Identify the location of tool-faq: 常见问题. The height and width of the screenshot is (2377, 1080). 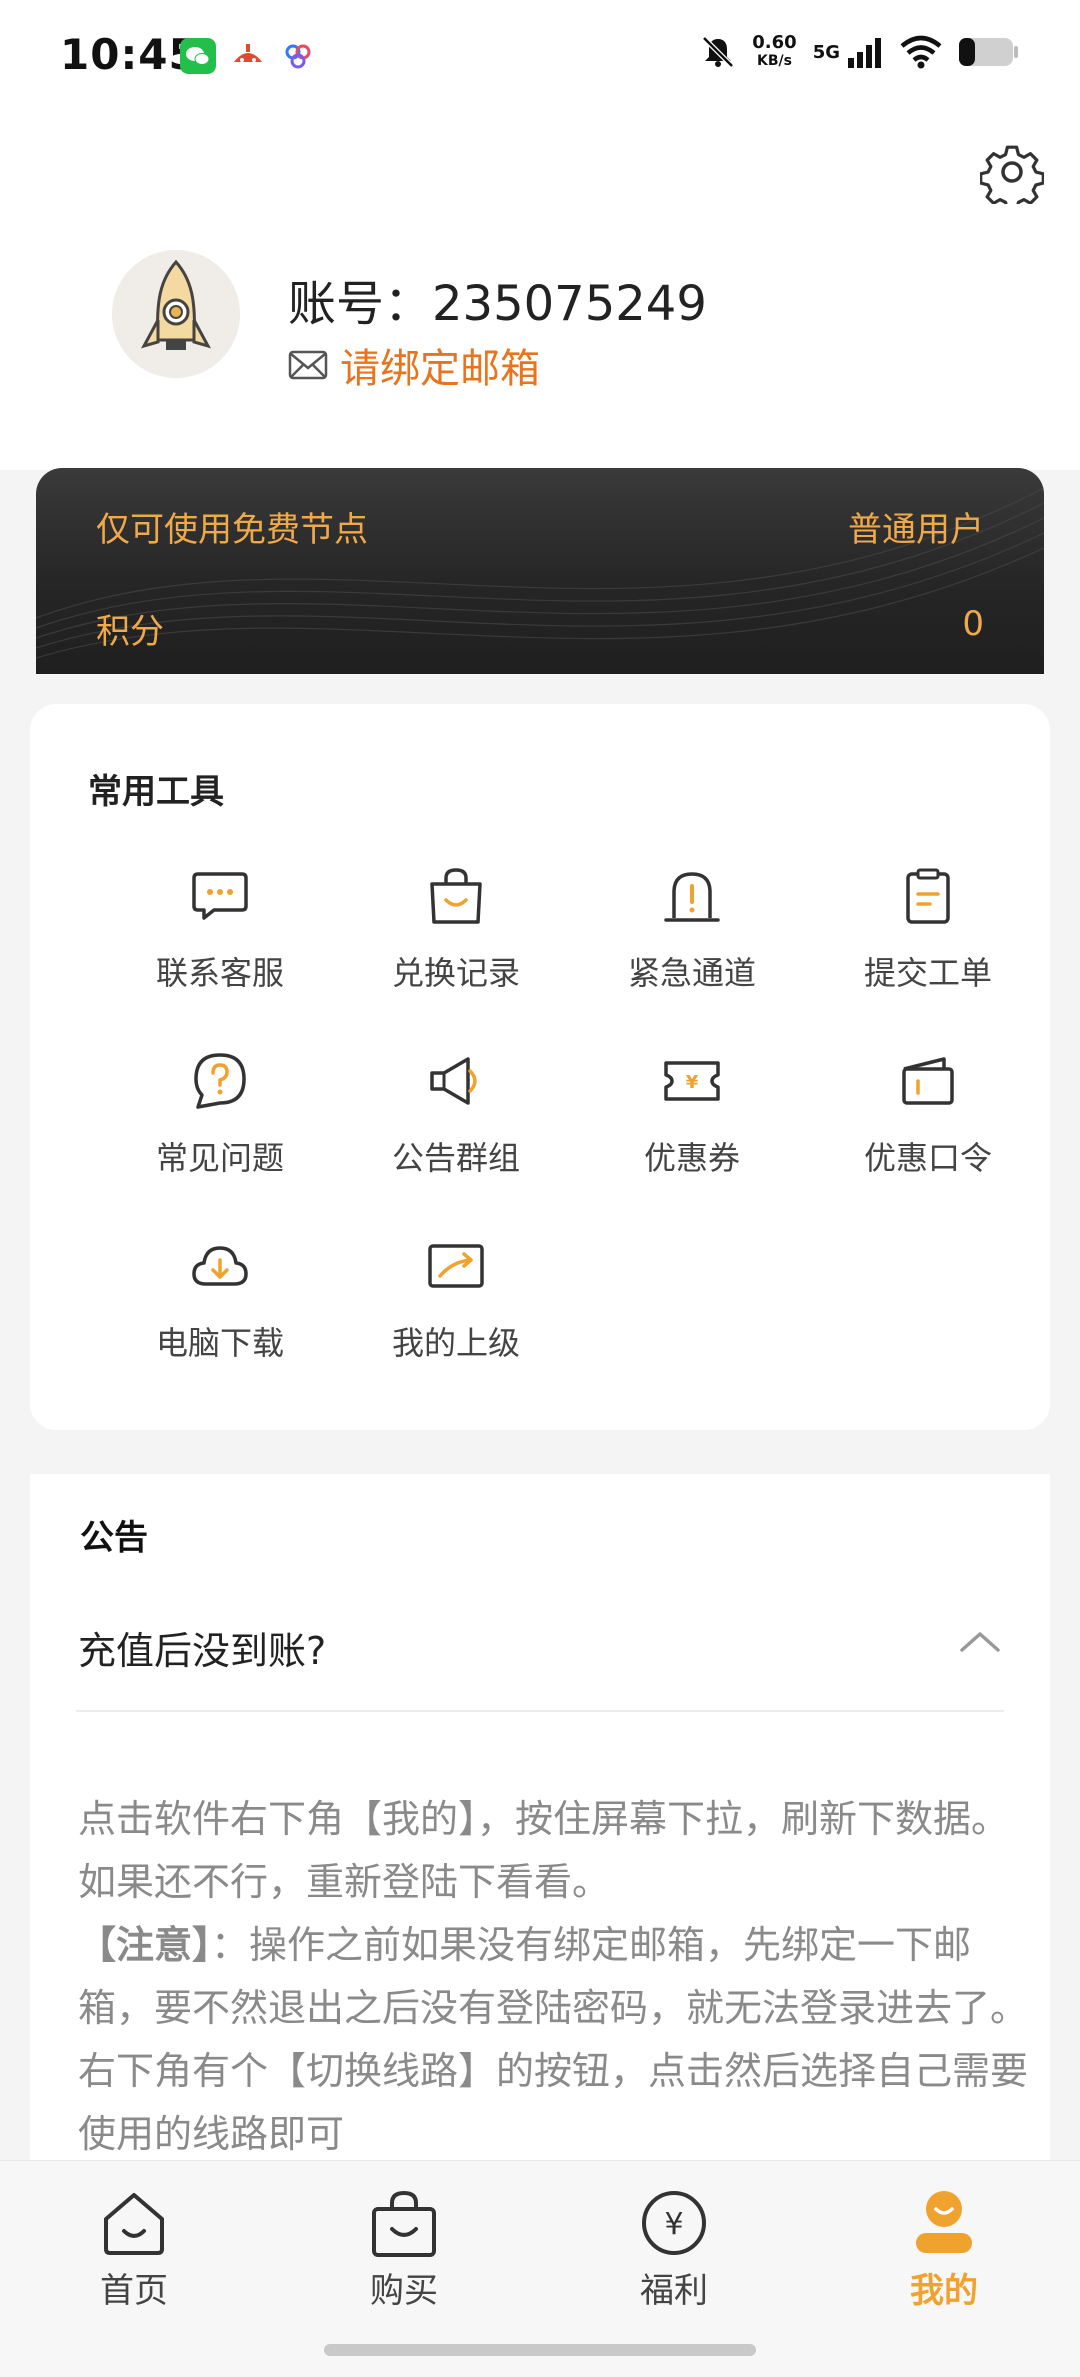
(220, 1124).